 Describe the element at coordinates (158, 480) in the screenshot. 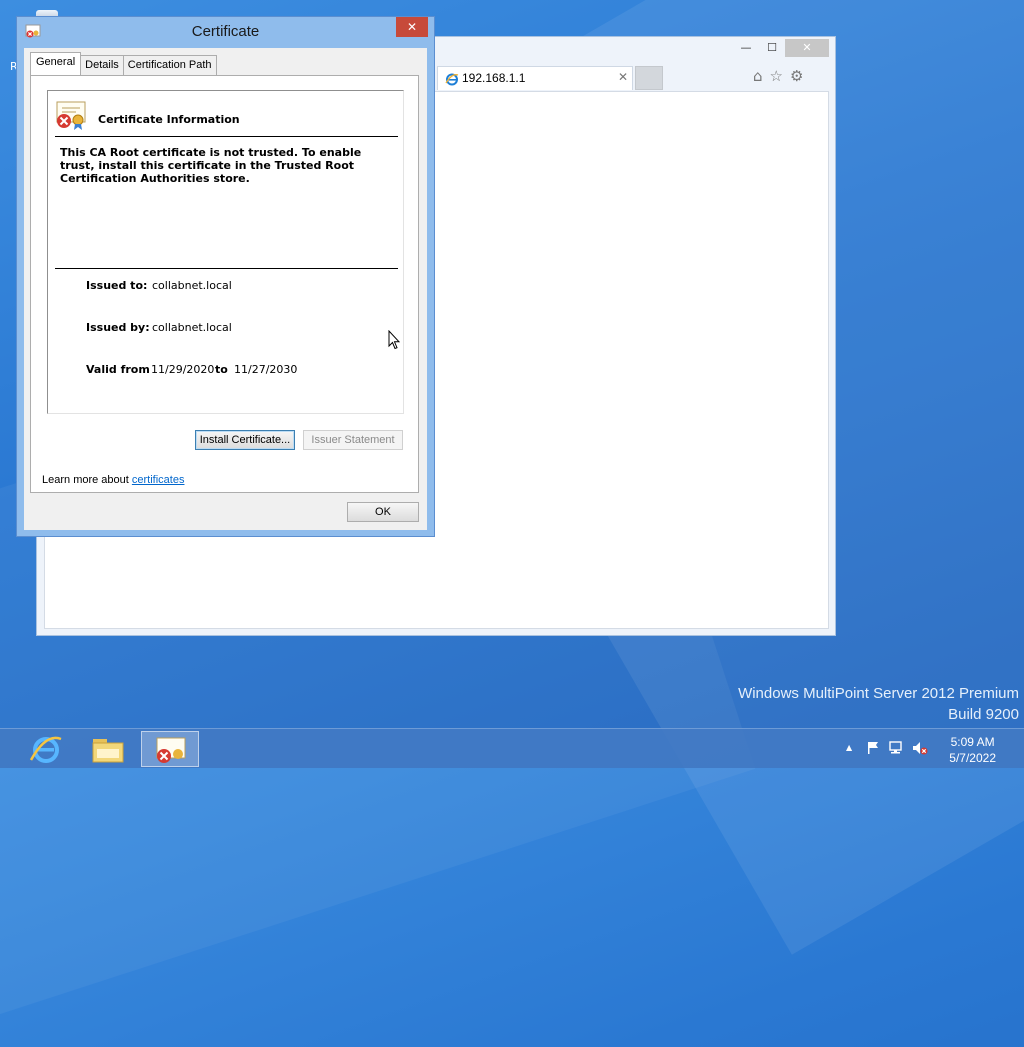

I see `certificates-link: certificates` at that location.